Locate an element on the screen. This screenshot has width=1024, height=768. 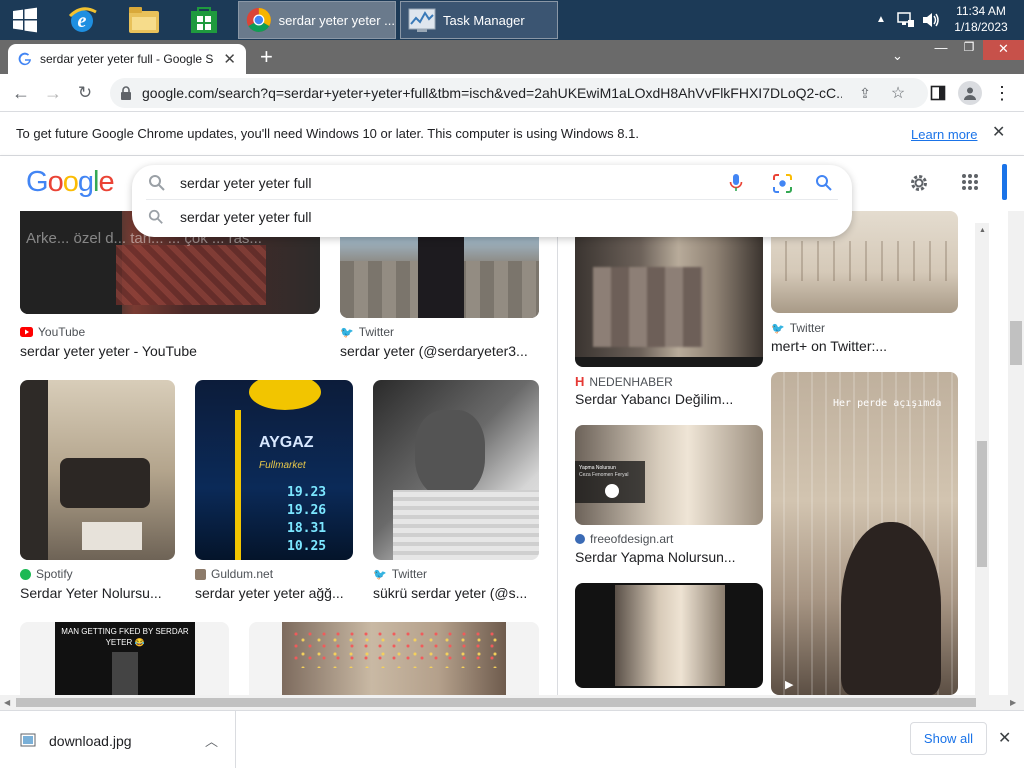
tab-google-search: serdar yeter yeter full - Google S ✕ is located at coordinates (127, 59).